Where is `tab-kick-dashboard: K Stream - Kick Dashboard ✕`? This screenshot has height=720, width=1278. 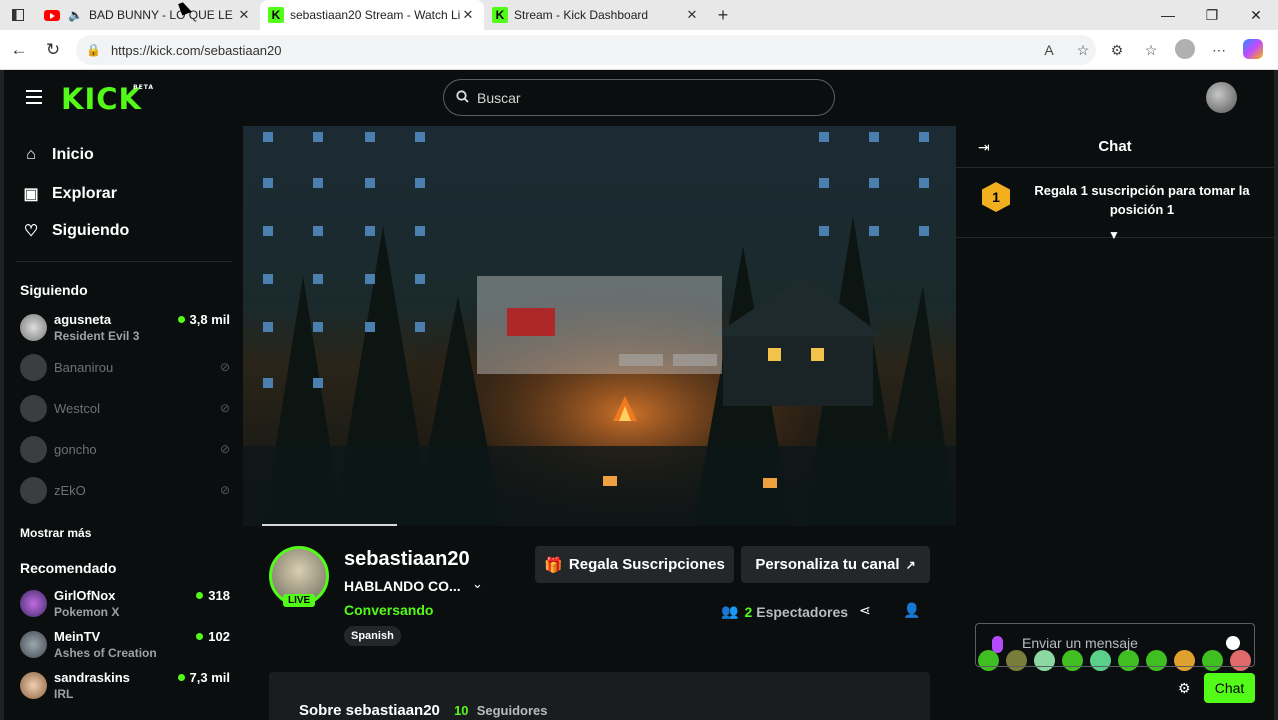
tab-kick-dashboard: K Stream - Kick Dashboard ✕ is located at coordinates (596, 15).